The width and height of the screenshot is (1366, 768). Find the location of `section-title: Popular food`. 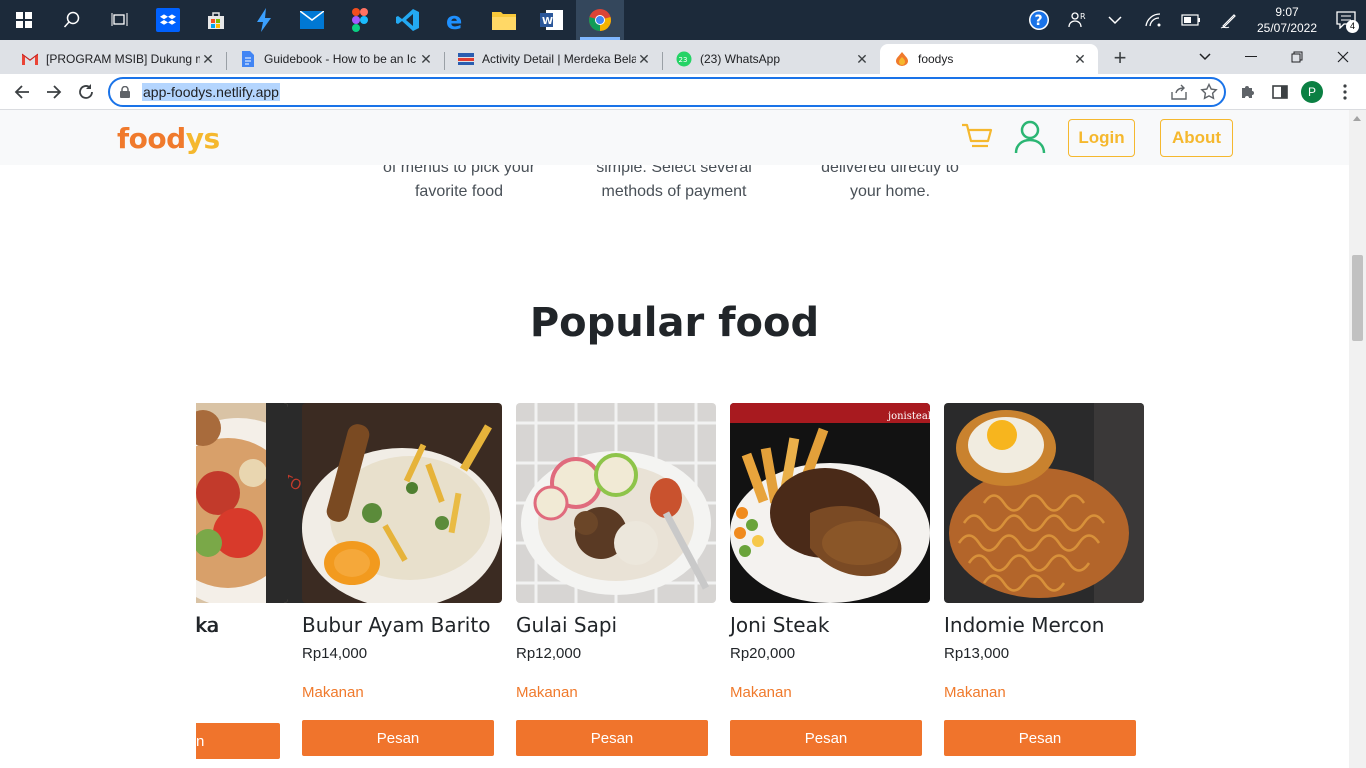

section-title: Popular food is located at coordinates (674, 323).